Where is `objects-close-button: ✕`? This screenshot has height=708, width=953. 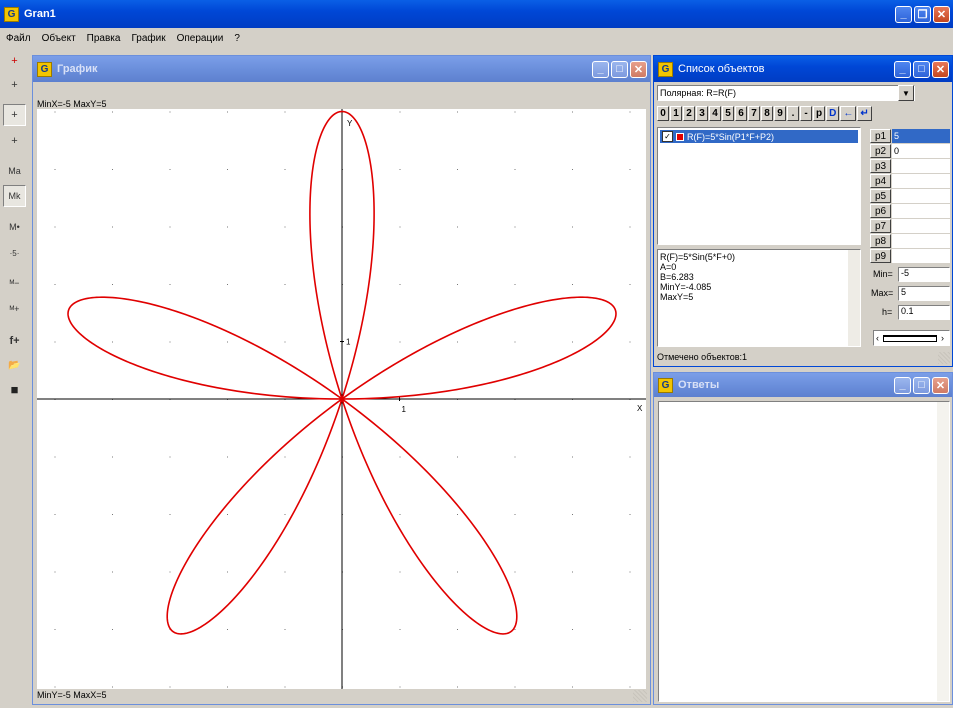
objects-close-button: ✕ is located at coordinates (940, 69).